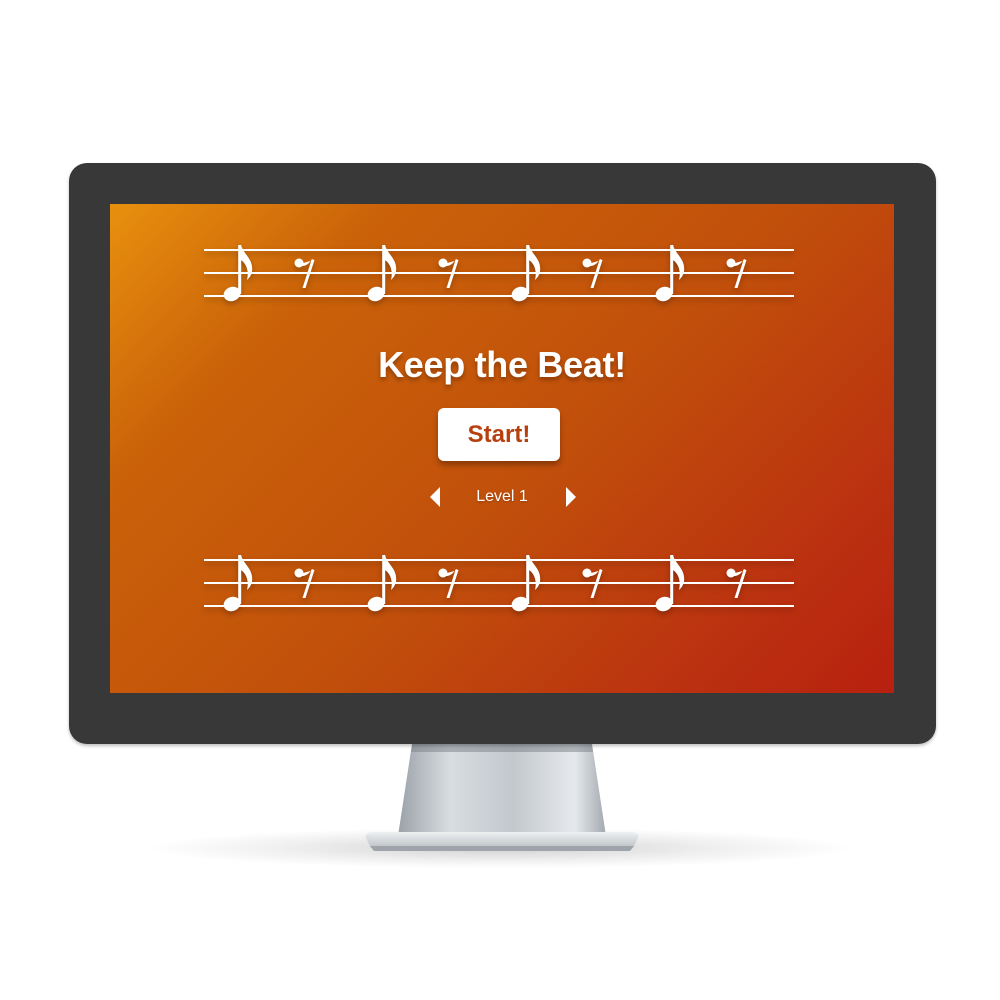 This screenshot has width=1000, height=1000. I want to click on chevron-right-icon, so click(570, 497).